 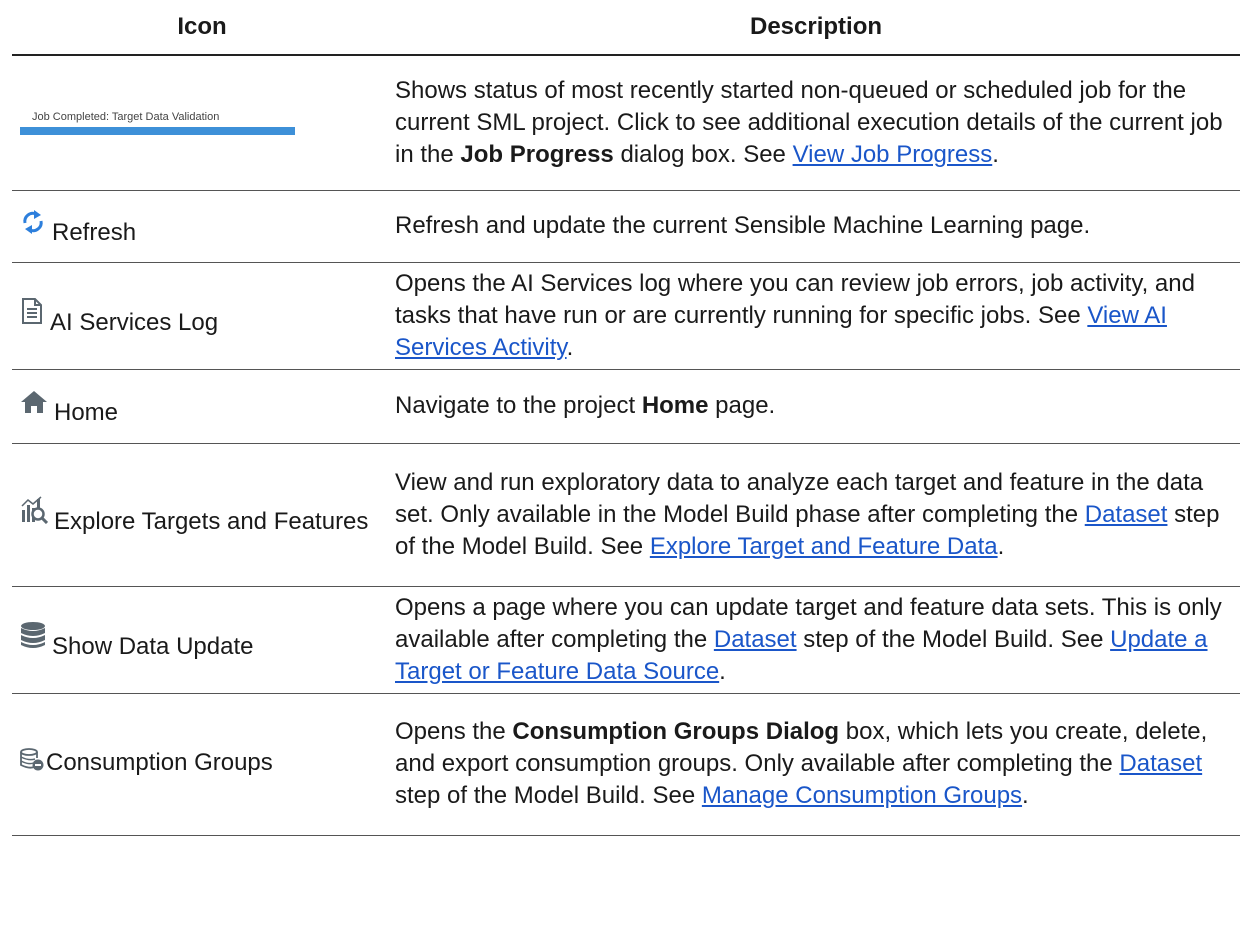 What do you see at coordinates (159, 763) in the screenshot?
I see `icon-label: Consumption Groups` at bounding box center [159, 763].